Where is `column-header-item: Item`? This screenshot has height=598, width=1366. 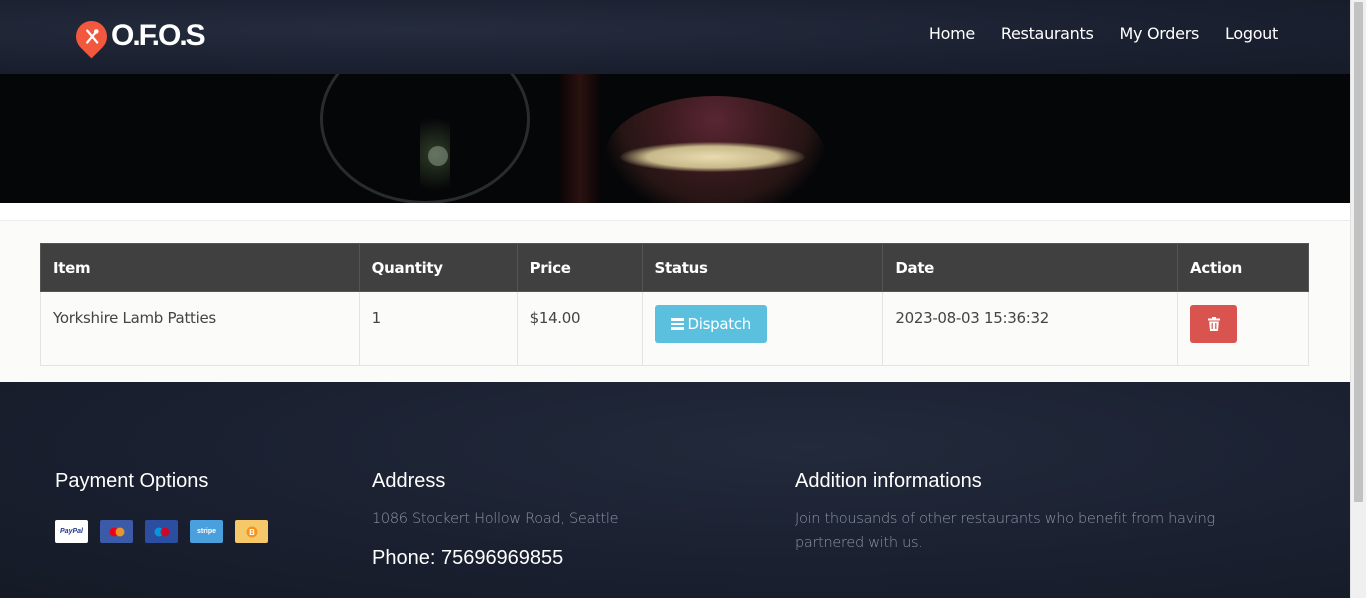
column-header-item: Item is located at coordinates (200, 267).